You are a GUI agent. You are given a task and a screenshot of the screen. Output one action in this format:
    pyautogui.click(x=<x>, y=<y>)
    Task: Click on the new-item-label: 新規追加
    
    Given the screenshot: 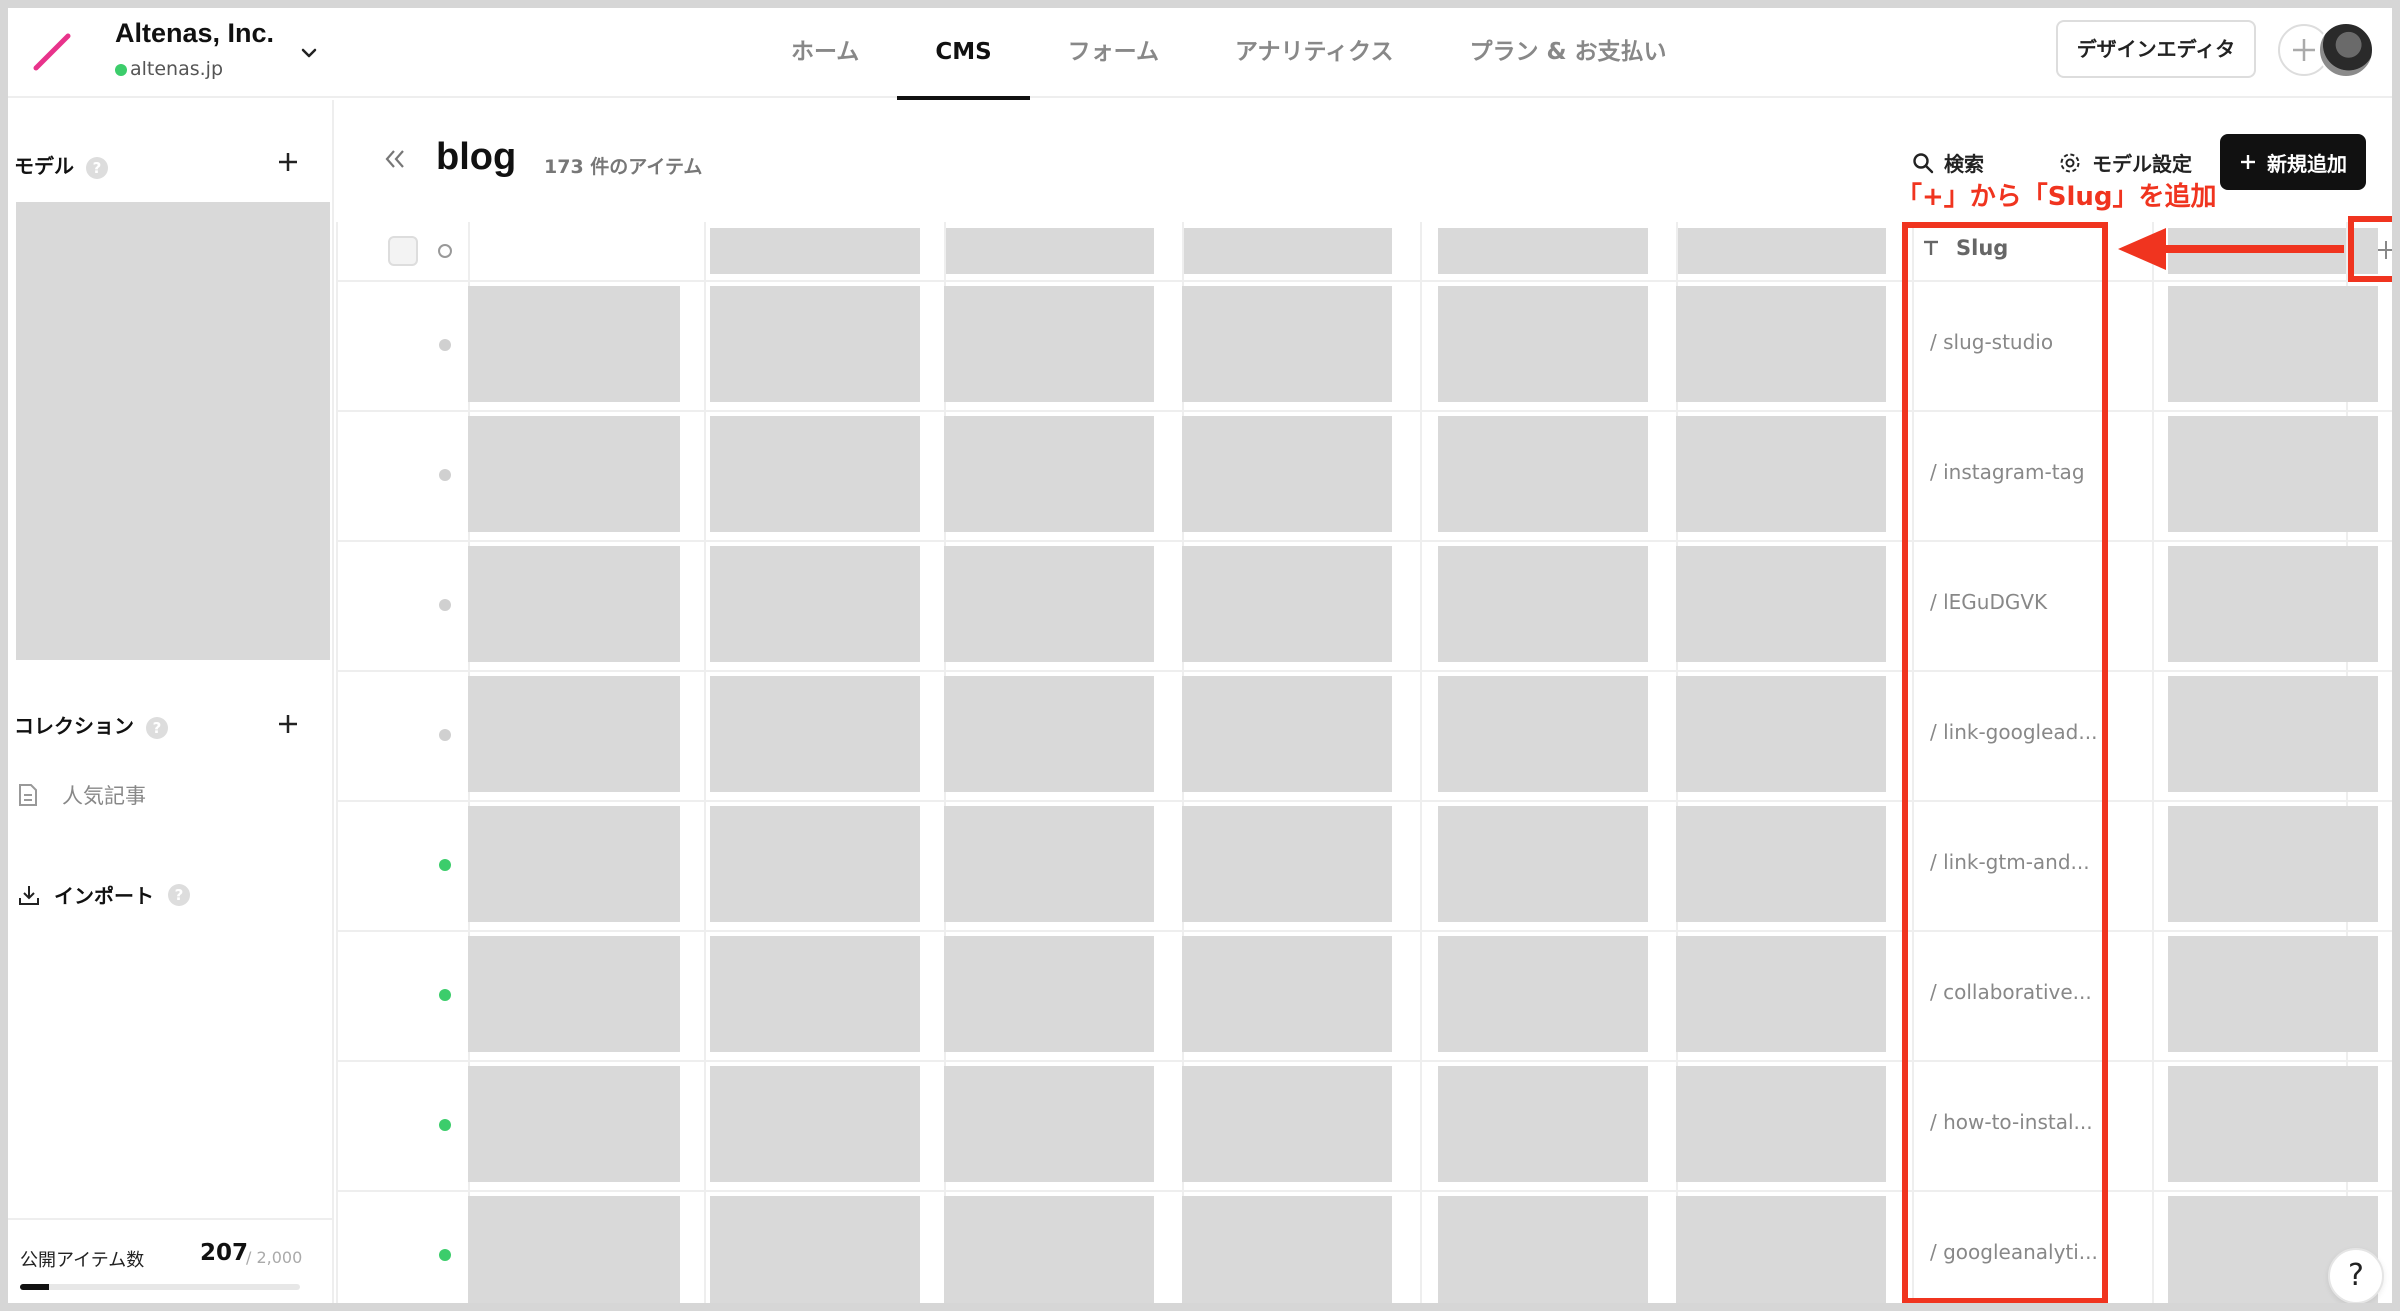 What is the action you would take?
    pyautogui.click(x=2307, y=163)
    